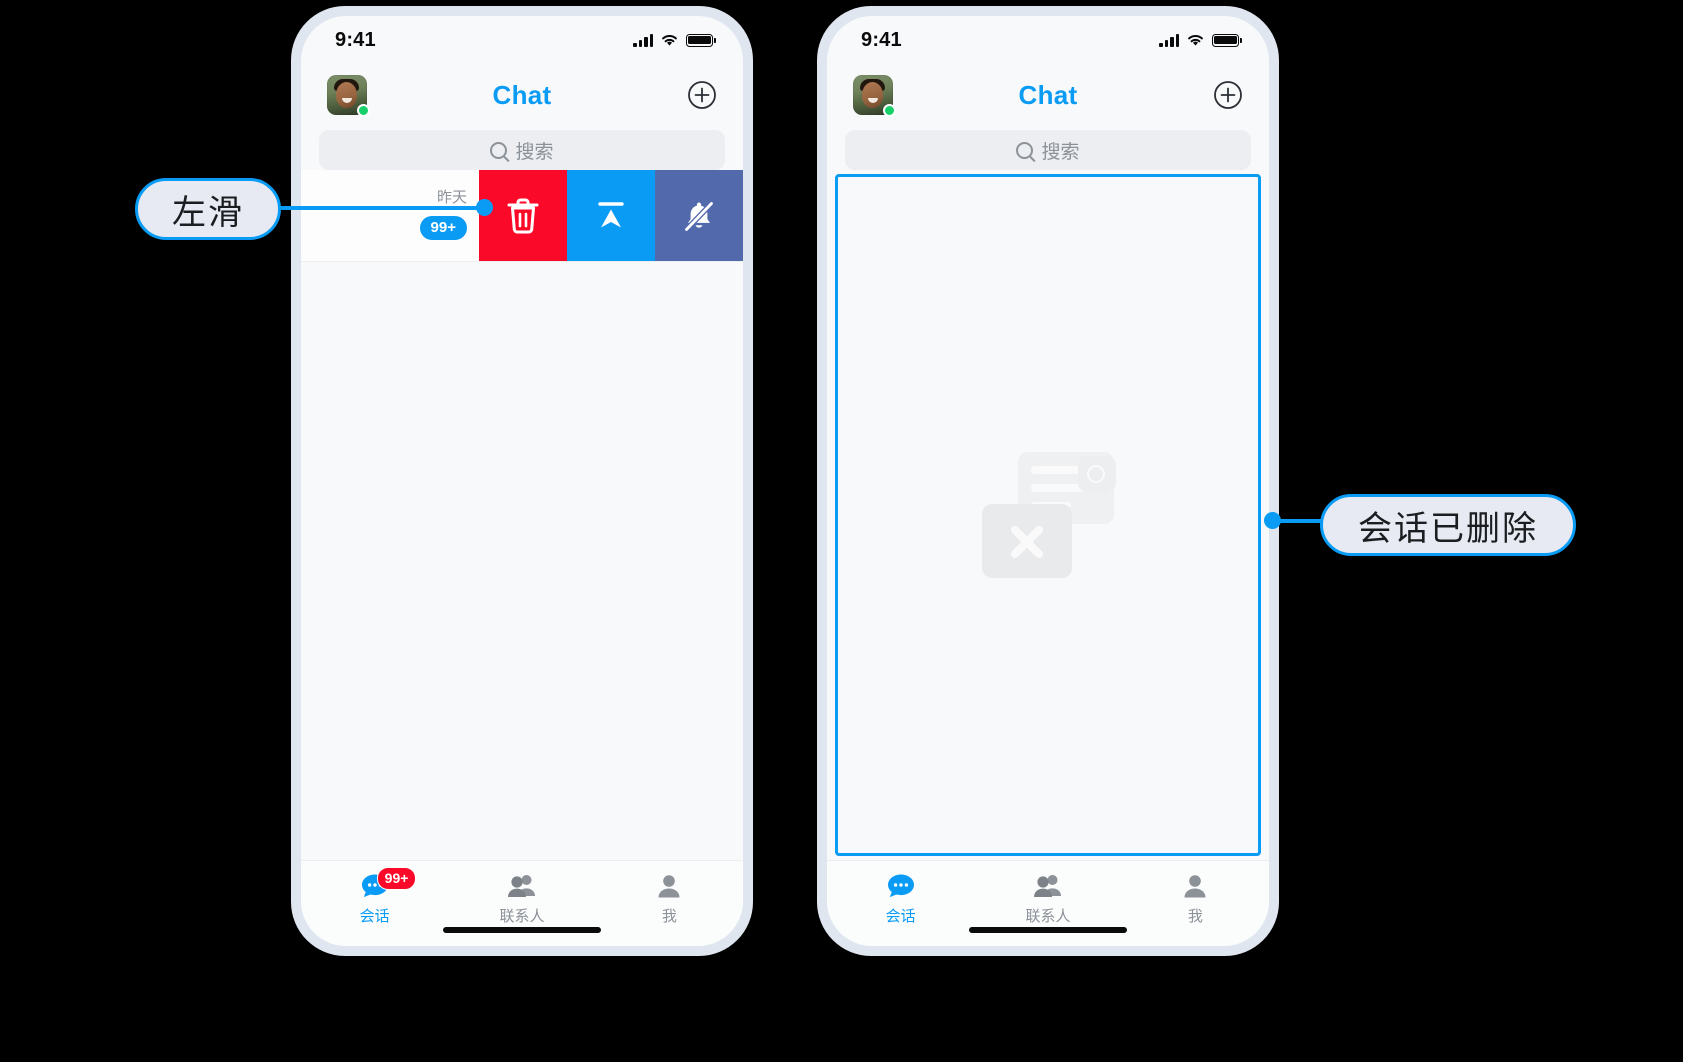 The height and width of the screenshot is (1062, 1683). Describe the element at coordinates (484, 207) in the screenshot. I see `callout-anchor-swipe` at that location.